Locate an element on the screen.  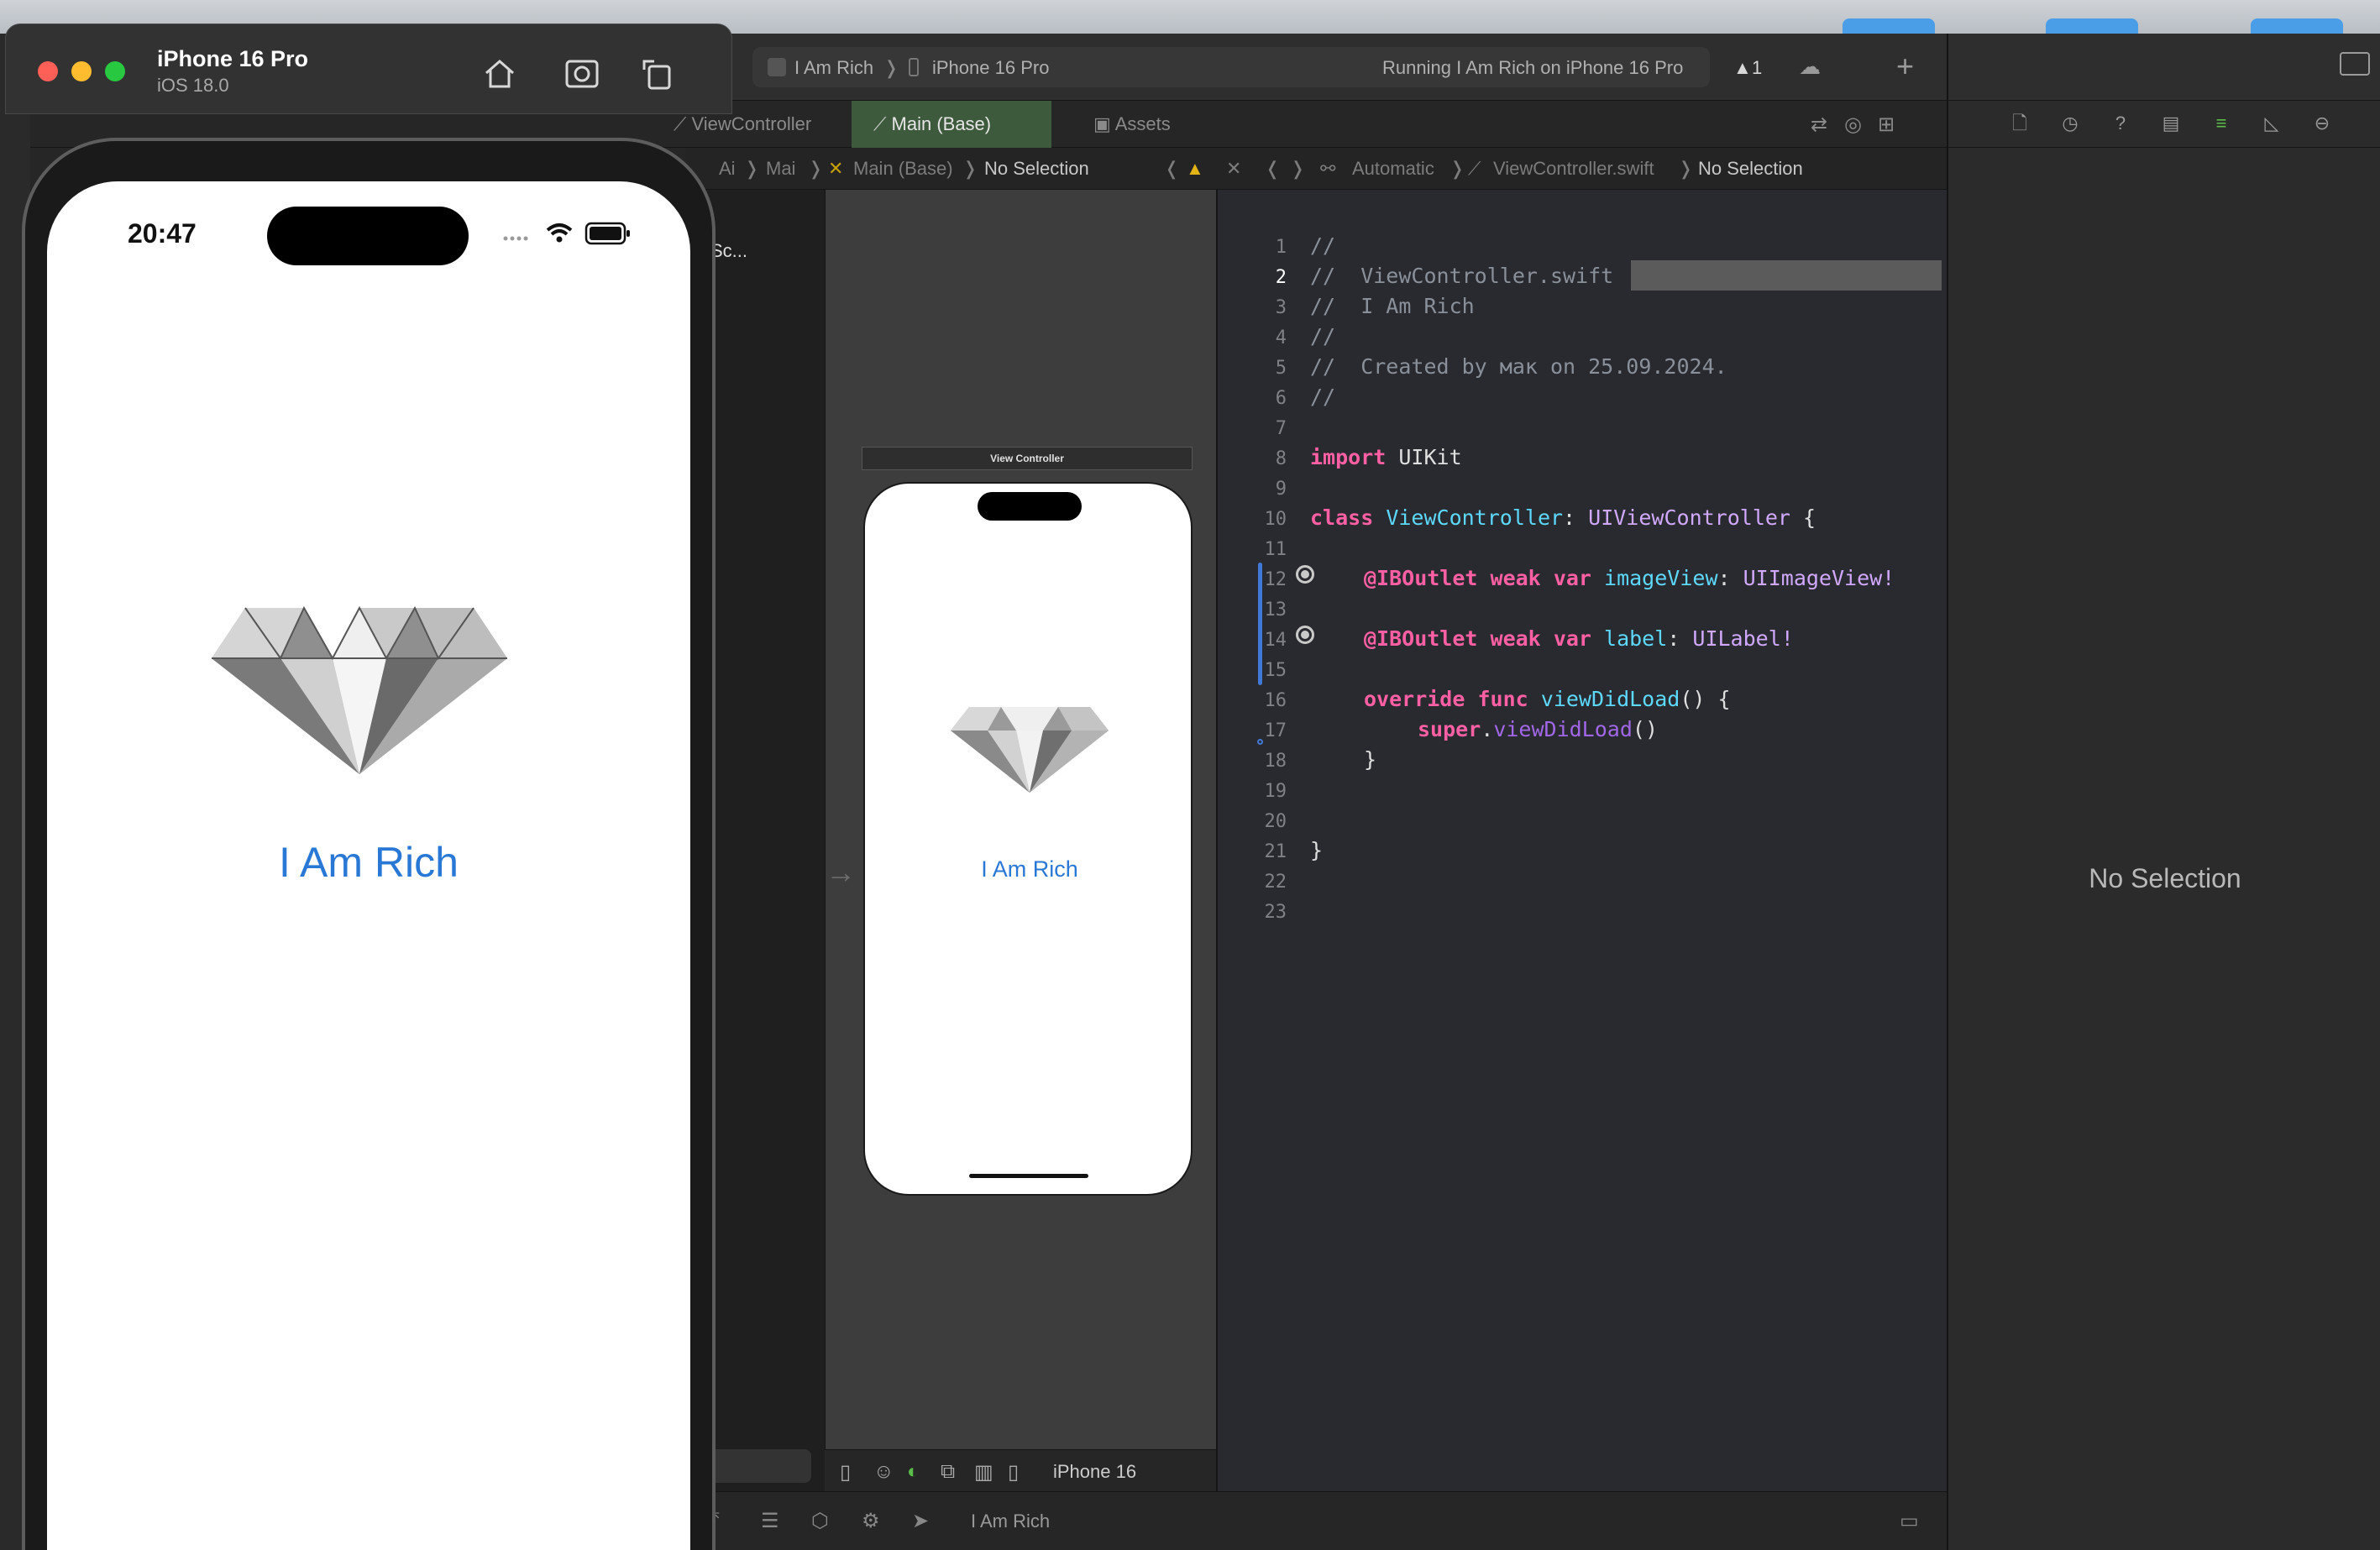
variable-name: label is located at coordinates (1636, 638).